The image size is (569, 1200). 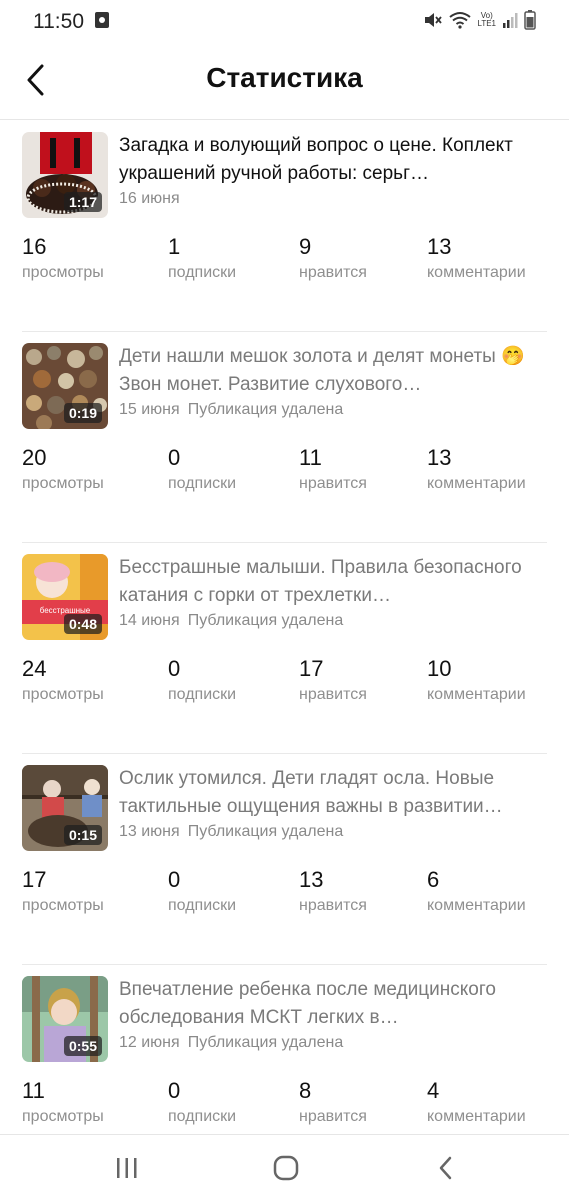 I want to click on chevron-left-icon, so click(x=445, y=1168).